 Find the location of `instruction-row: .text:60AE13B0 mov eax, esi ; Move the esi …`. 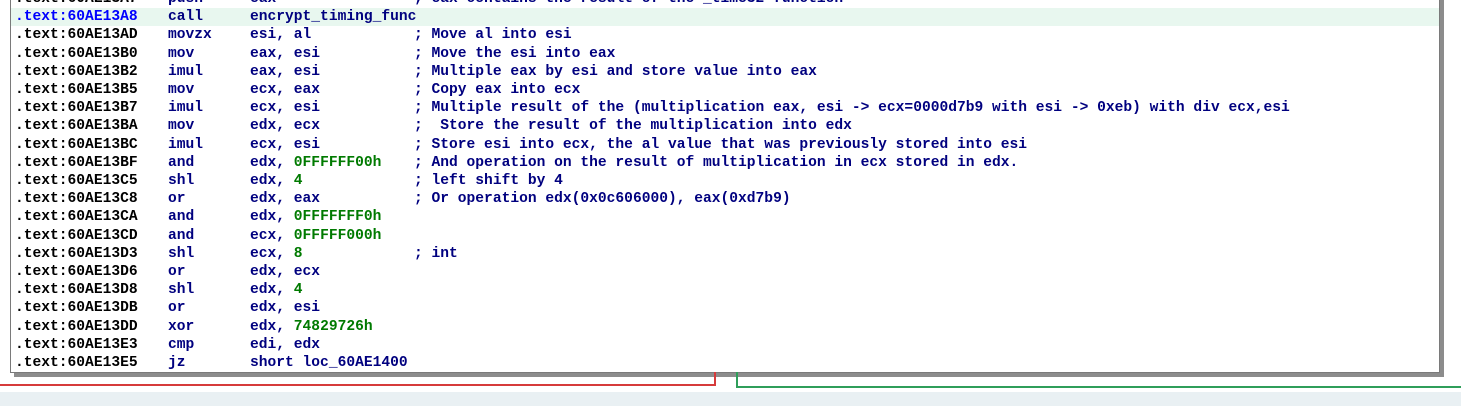

instruction-row: .text:60AE13B0 mov eax, esi ; Move the esi … is located at coordinates (725, 54).